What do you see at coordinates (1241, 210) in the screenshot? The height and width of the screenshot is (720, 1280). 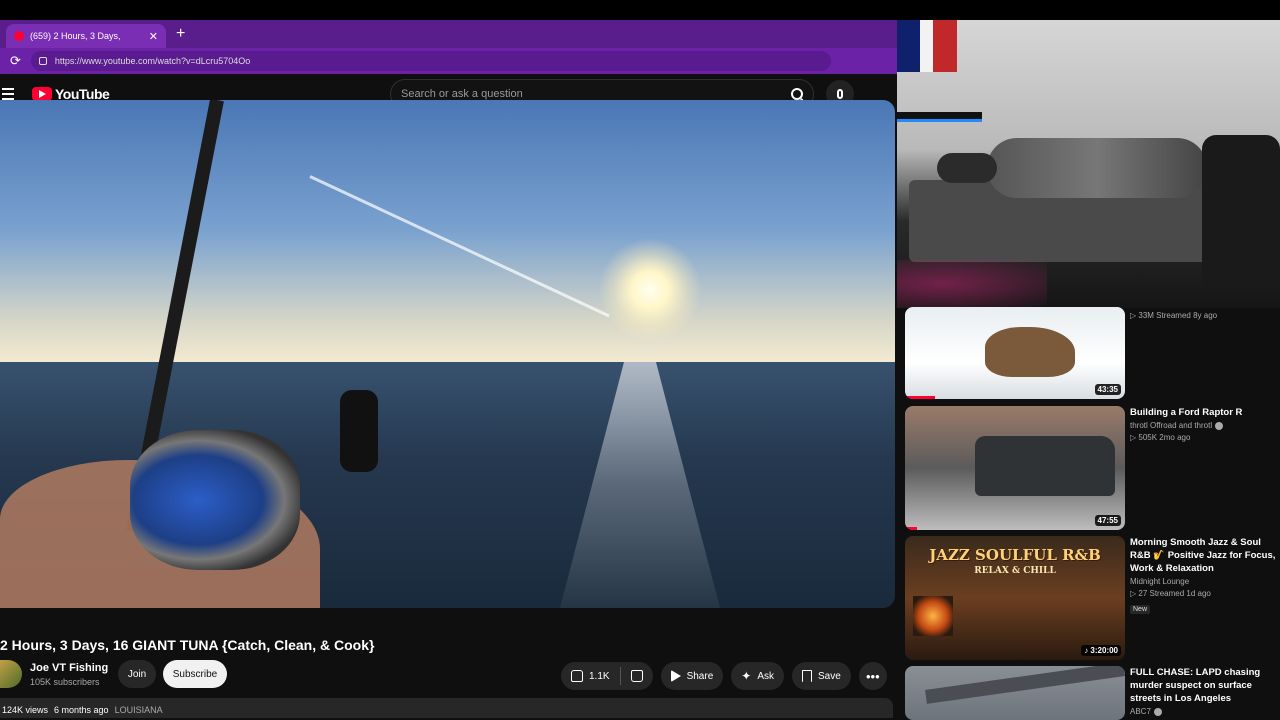 I see `gaming-chair` at bounding box center [1241, 210].